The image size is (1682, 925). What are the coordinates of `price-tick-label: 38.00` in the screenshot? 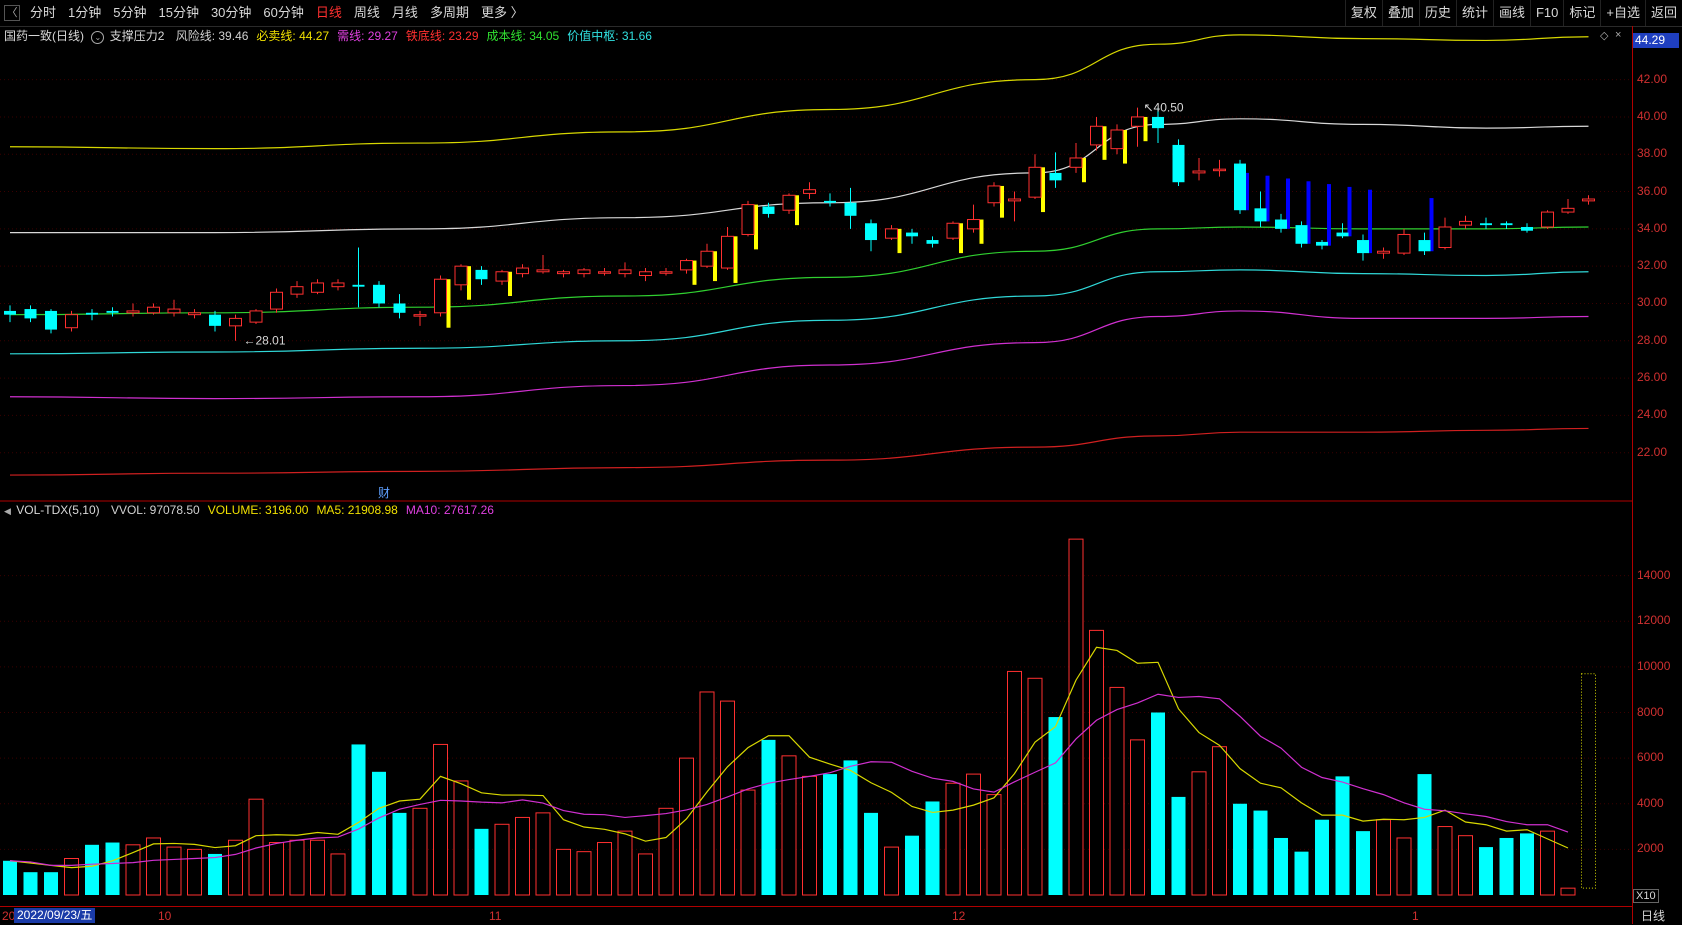 It's located at (1652, 153).